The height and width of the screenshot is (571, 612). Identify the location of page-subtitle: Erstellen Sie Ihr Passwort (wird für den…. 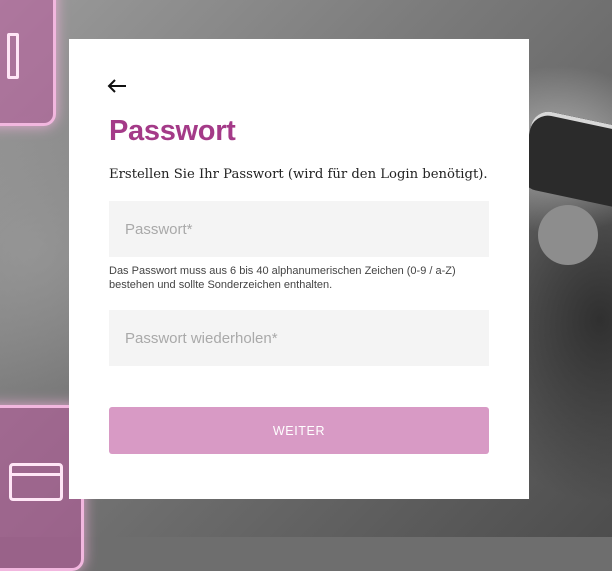
(298, 174).